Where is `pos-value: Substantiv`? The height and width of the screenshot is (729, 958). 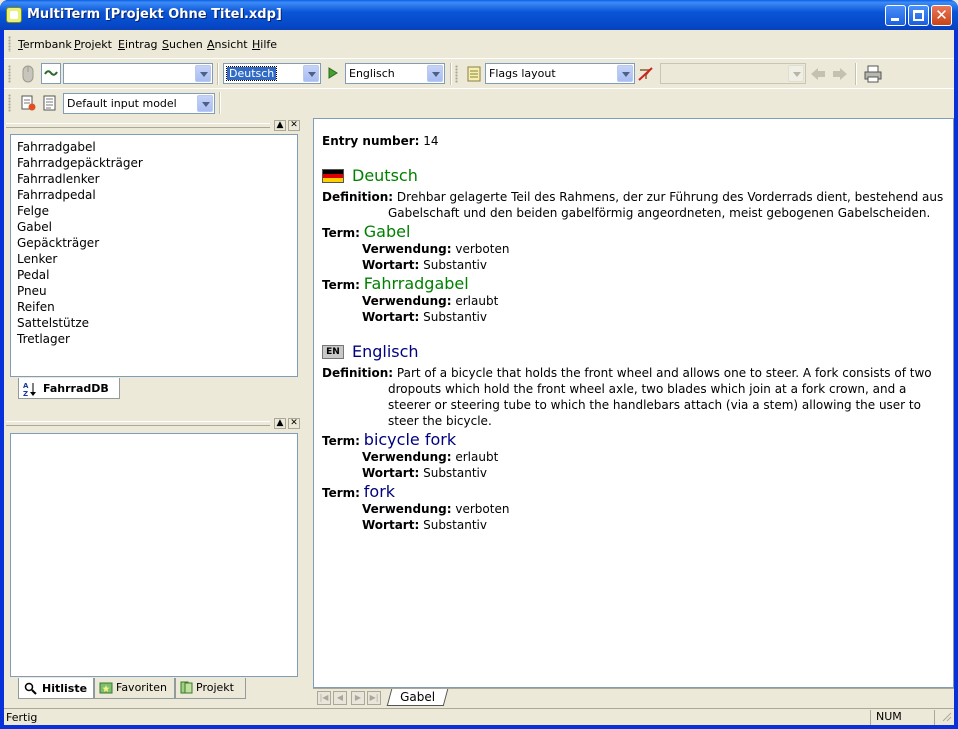
pos-value: Substantiv is located at coordinates (455, 317).